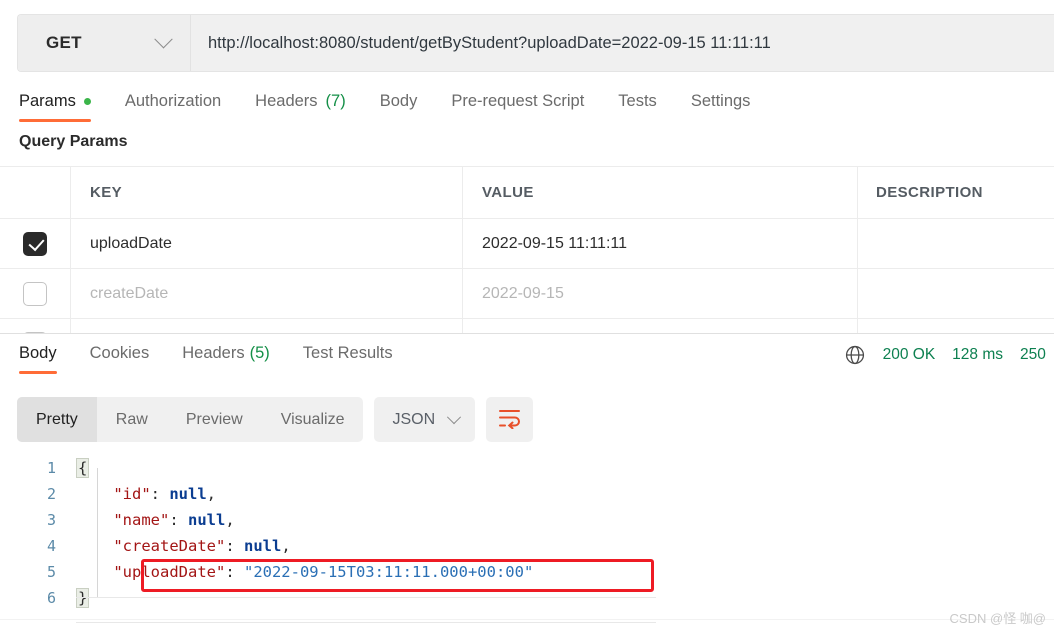  I want to click on row-value-cell: 2022-09-15 11:11:11, so click(660, 243).